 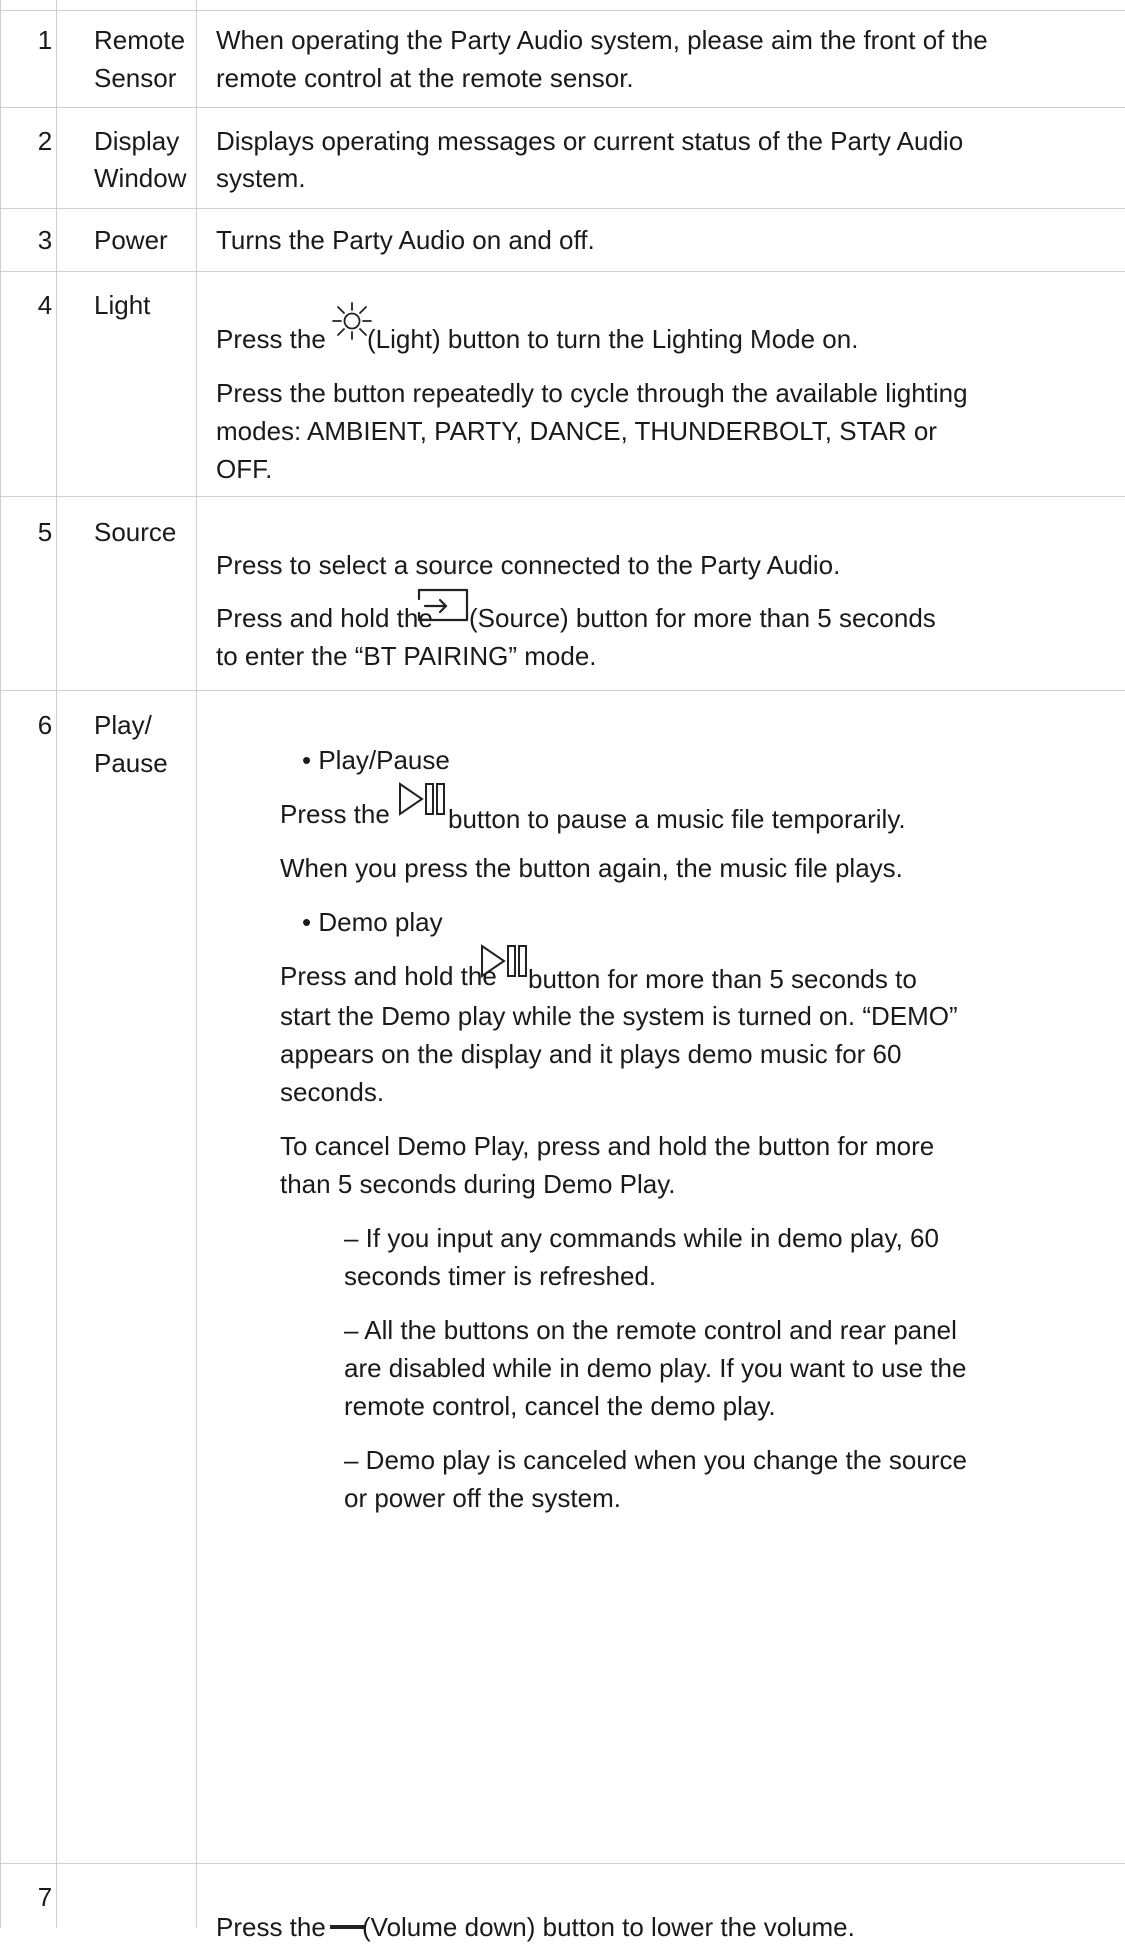 What do you see at coordinates (482, 1498) in the screenshot?
I see `note-text: or power off the system.` at bounding box center [482, 1498].